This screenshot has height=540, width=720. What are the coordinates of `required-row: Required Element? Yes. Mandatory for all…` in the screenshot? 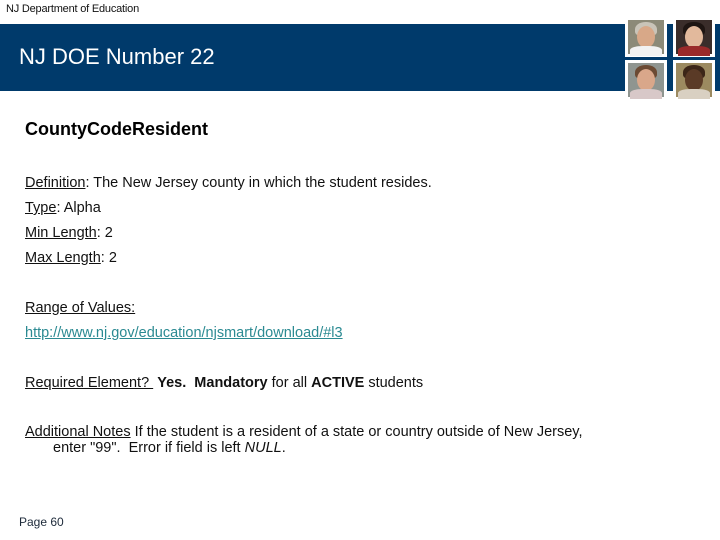 It's located at (345, 386).